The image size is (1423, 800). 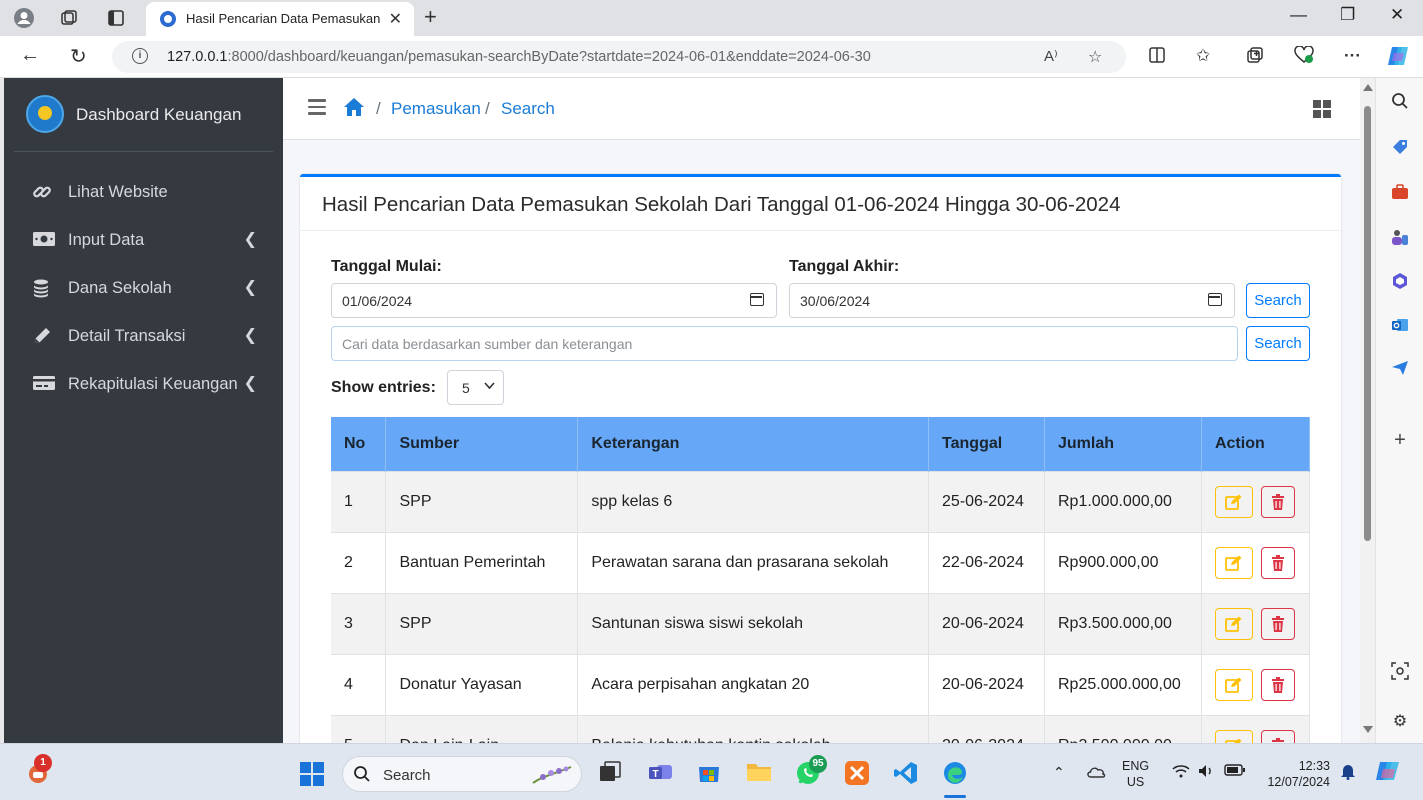 What do you see at coordinates (69, 18) in the screenshot?
I see `workspaces-icon` at bounding box center [69, 18].